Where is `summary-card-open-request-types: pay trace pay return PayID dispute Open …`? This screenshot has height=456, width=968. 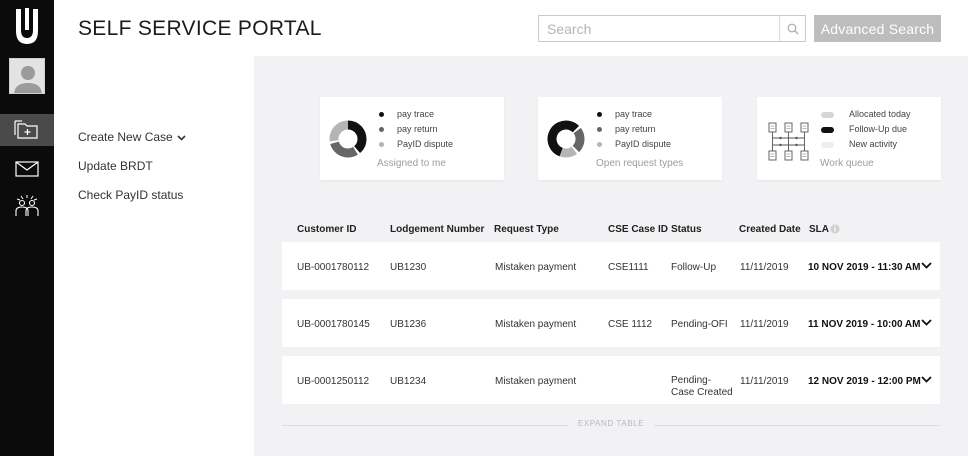
summary-card-open-request-types: pay trace pay return PayID dispute Open … is located at coordinates (630, 138).